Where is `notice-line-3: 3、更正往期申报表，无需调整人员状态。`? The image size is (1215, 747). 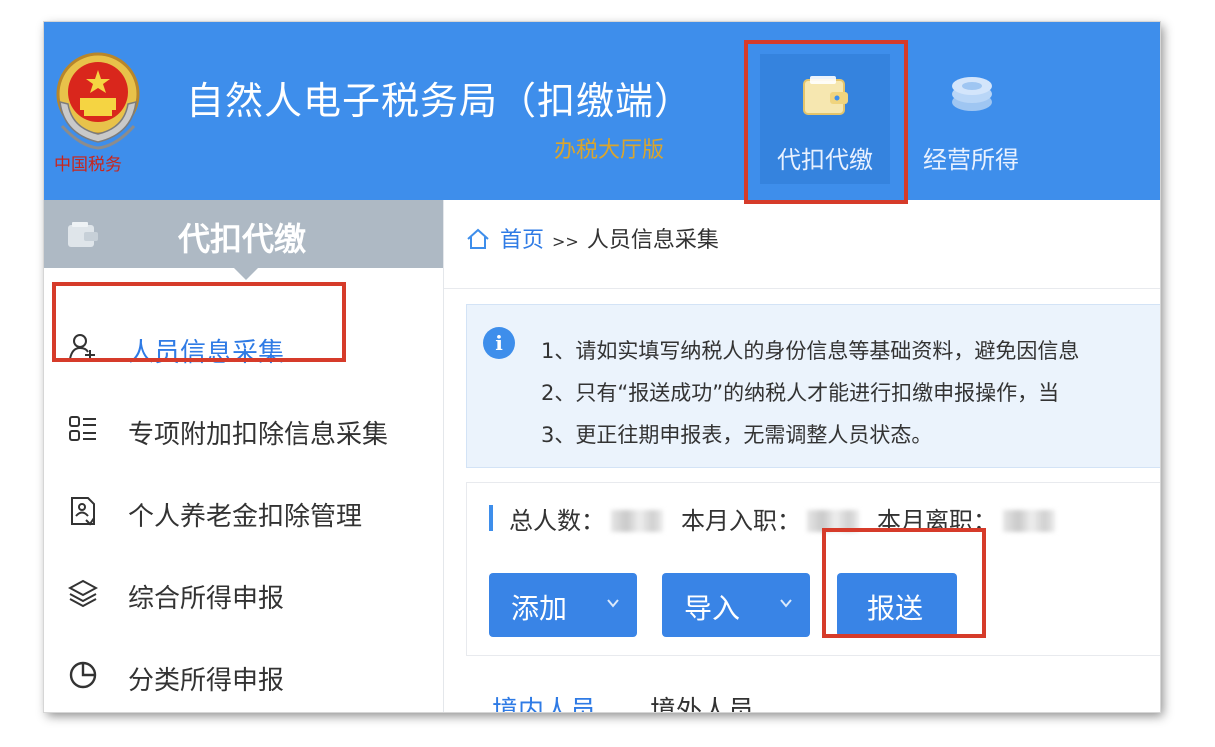 notice-line-3: 3、更正往期申报表，无需调整人员状态。 is located at coordinates (737, 435).